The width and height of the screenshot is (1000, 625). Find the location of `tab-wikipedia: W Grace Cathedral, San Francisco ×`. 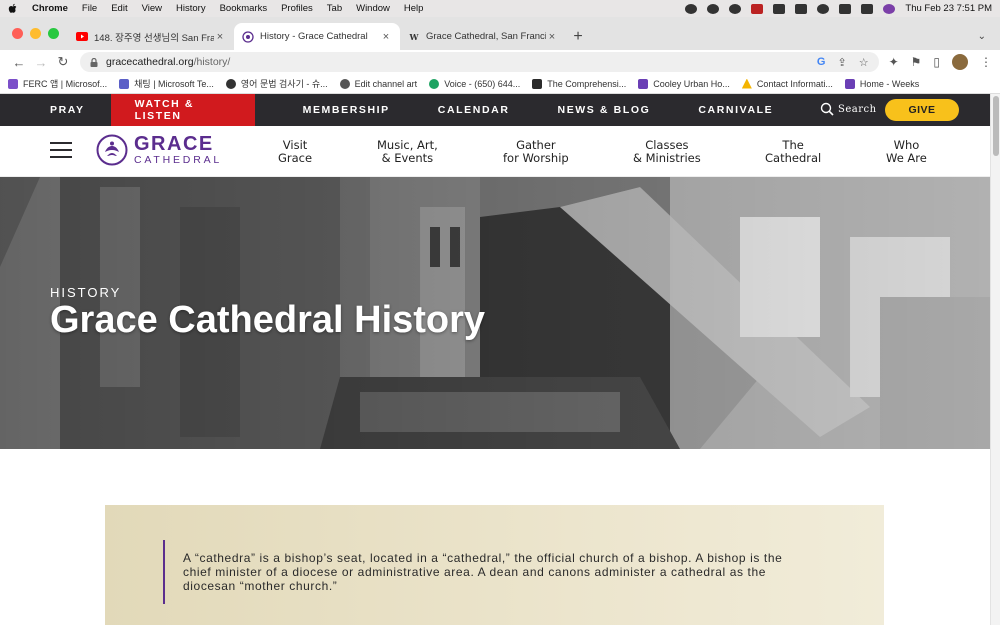

tab-wikipedia: W Grace Cathedral, San Francisco × is located at coordinates (483, 36).